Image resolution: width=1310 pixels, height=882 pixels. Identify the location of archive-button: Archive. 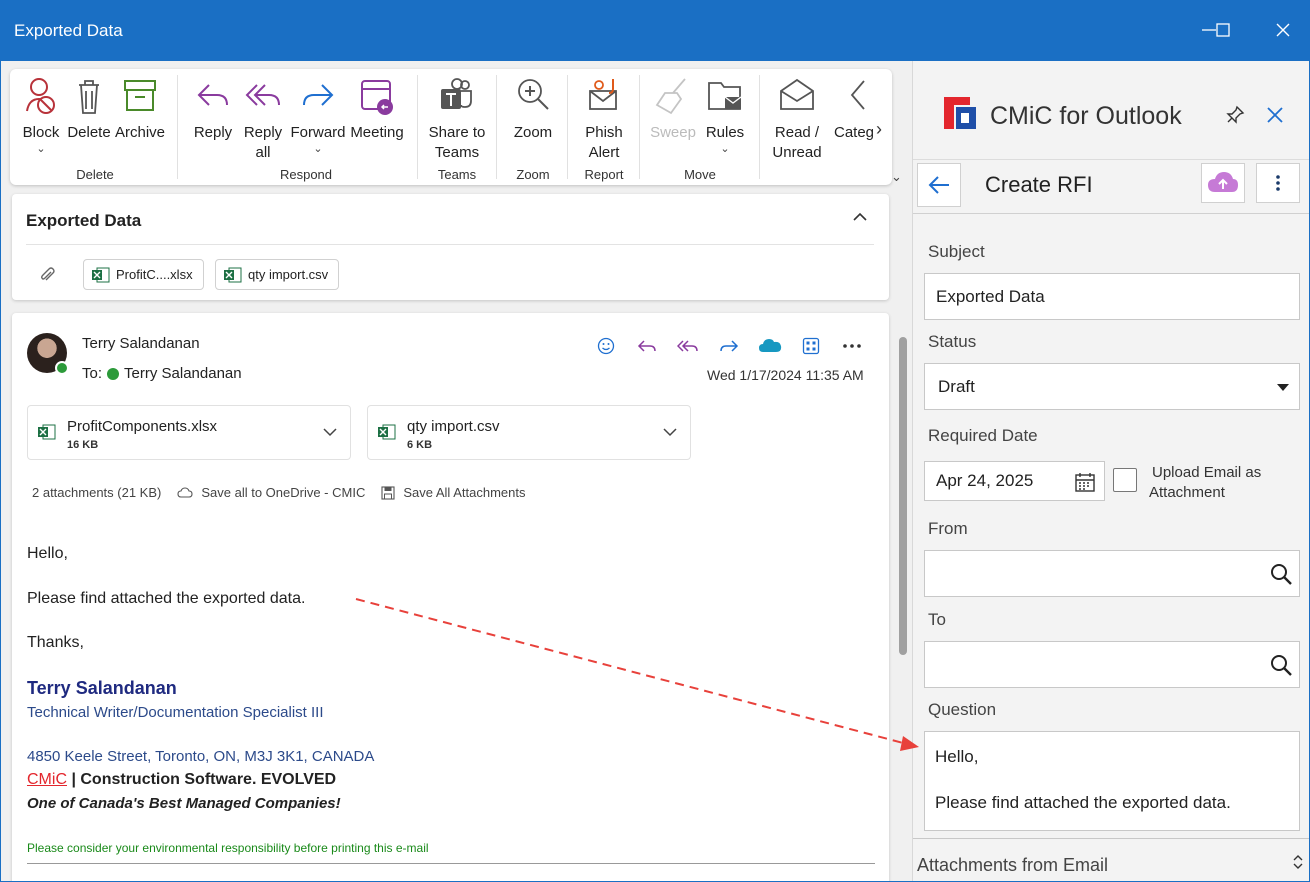
(140, 110).